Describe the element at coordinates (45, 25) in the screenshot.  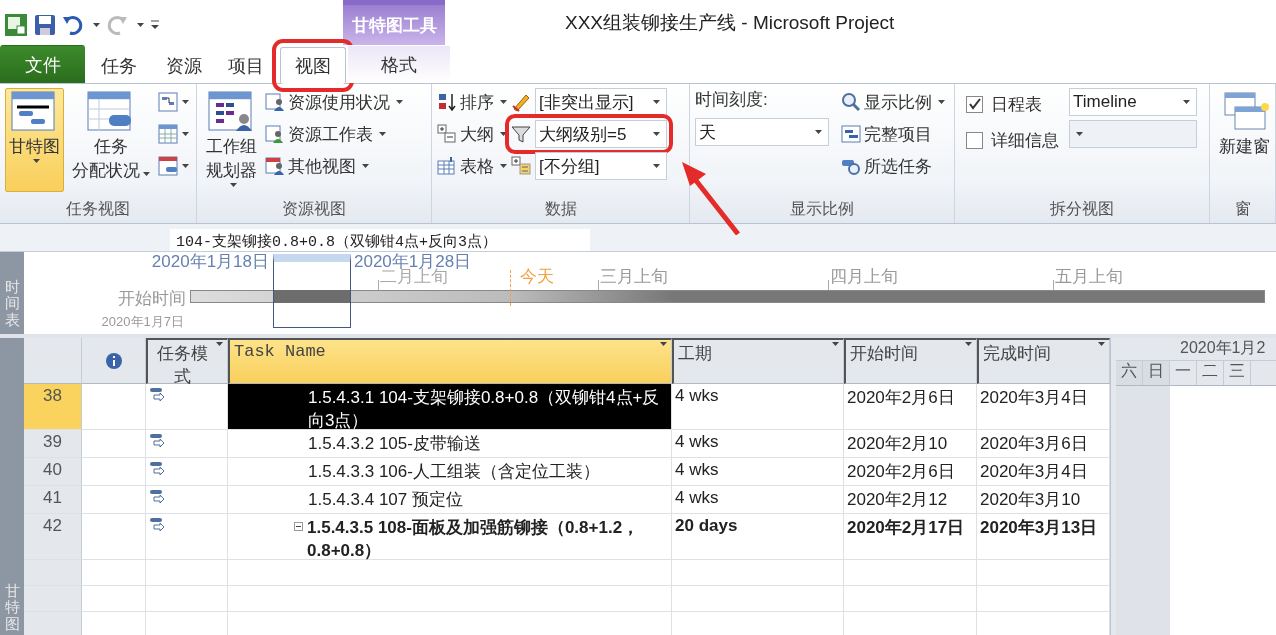
I see `save-icon` at that location.